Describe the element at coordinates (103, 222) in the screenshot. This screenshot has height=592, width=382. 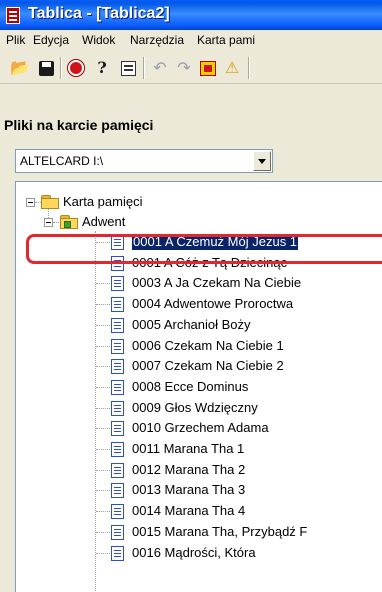
I see `tree-folder-label: Adwent` at that location.